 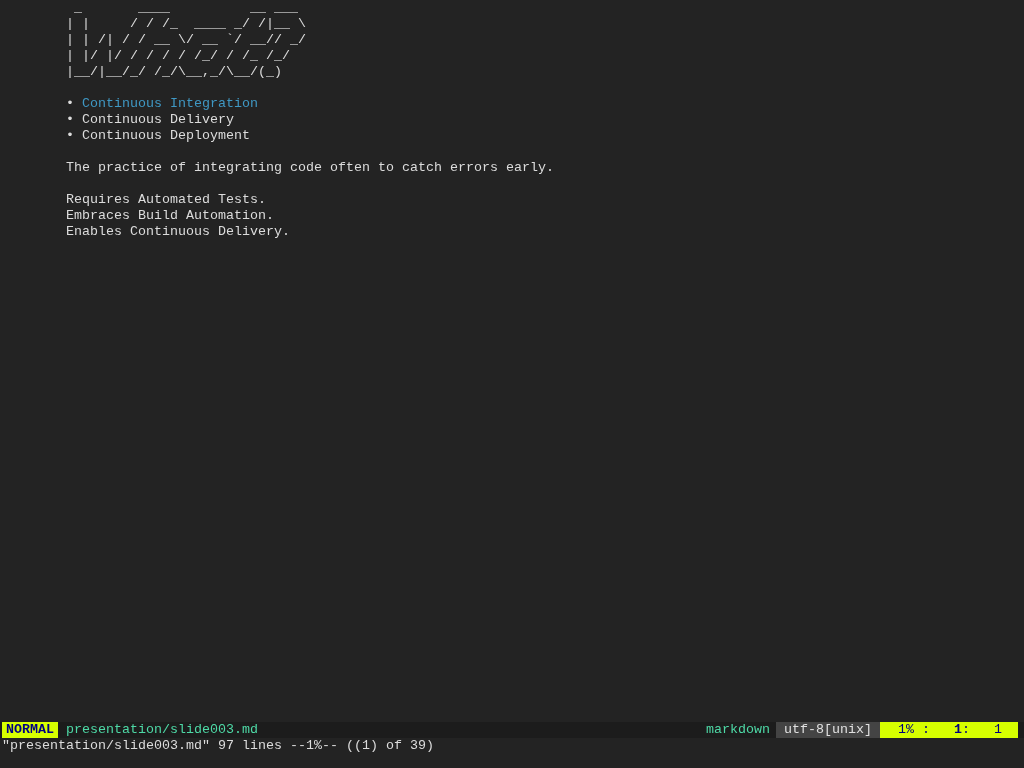 I want to click on note-text: Requires Automated Tests., so click(x=166, y=200).